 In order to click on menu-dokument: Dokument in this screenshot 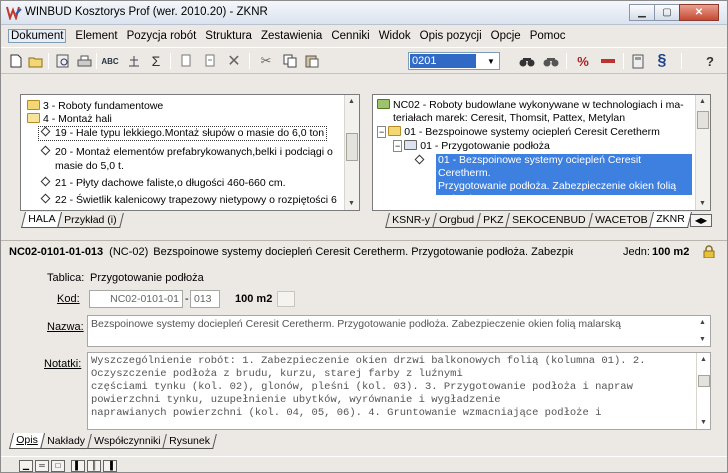, I will do `click(37, 36)`.